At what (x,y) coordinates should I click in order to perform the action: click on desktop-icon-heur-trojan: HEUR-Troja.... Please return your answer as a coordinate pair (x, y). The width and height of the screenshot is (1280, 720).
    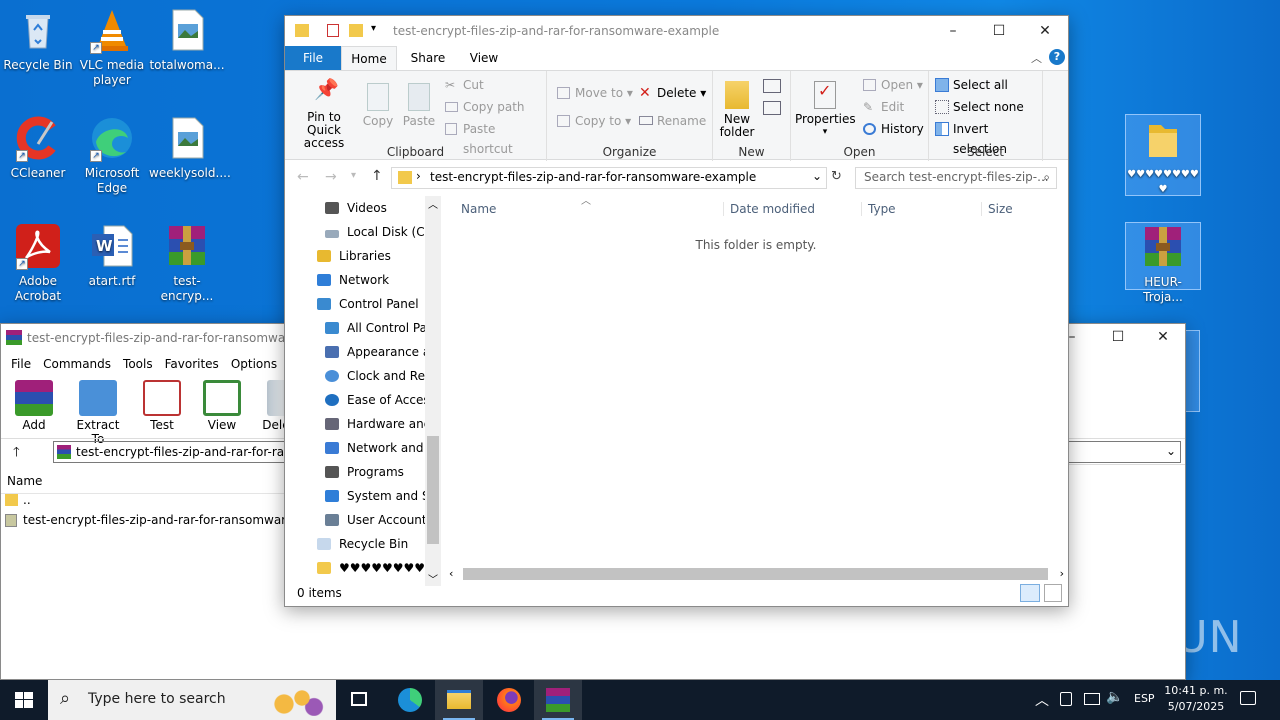
    Looking at the image, I should click on (1163, 263).